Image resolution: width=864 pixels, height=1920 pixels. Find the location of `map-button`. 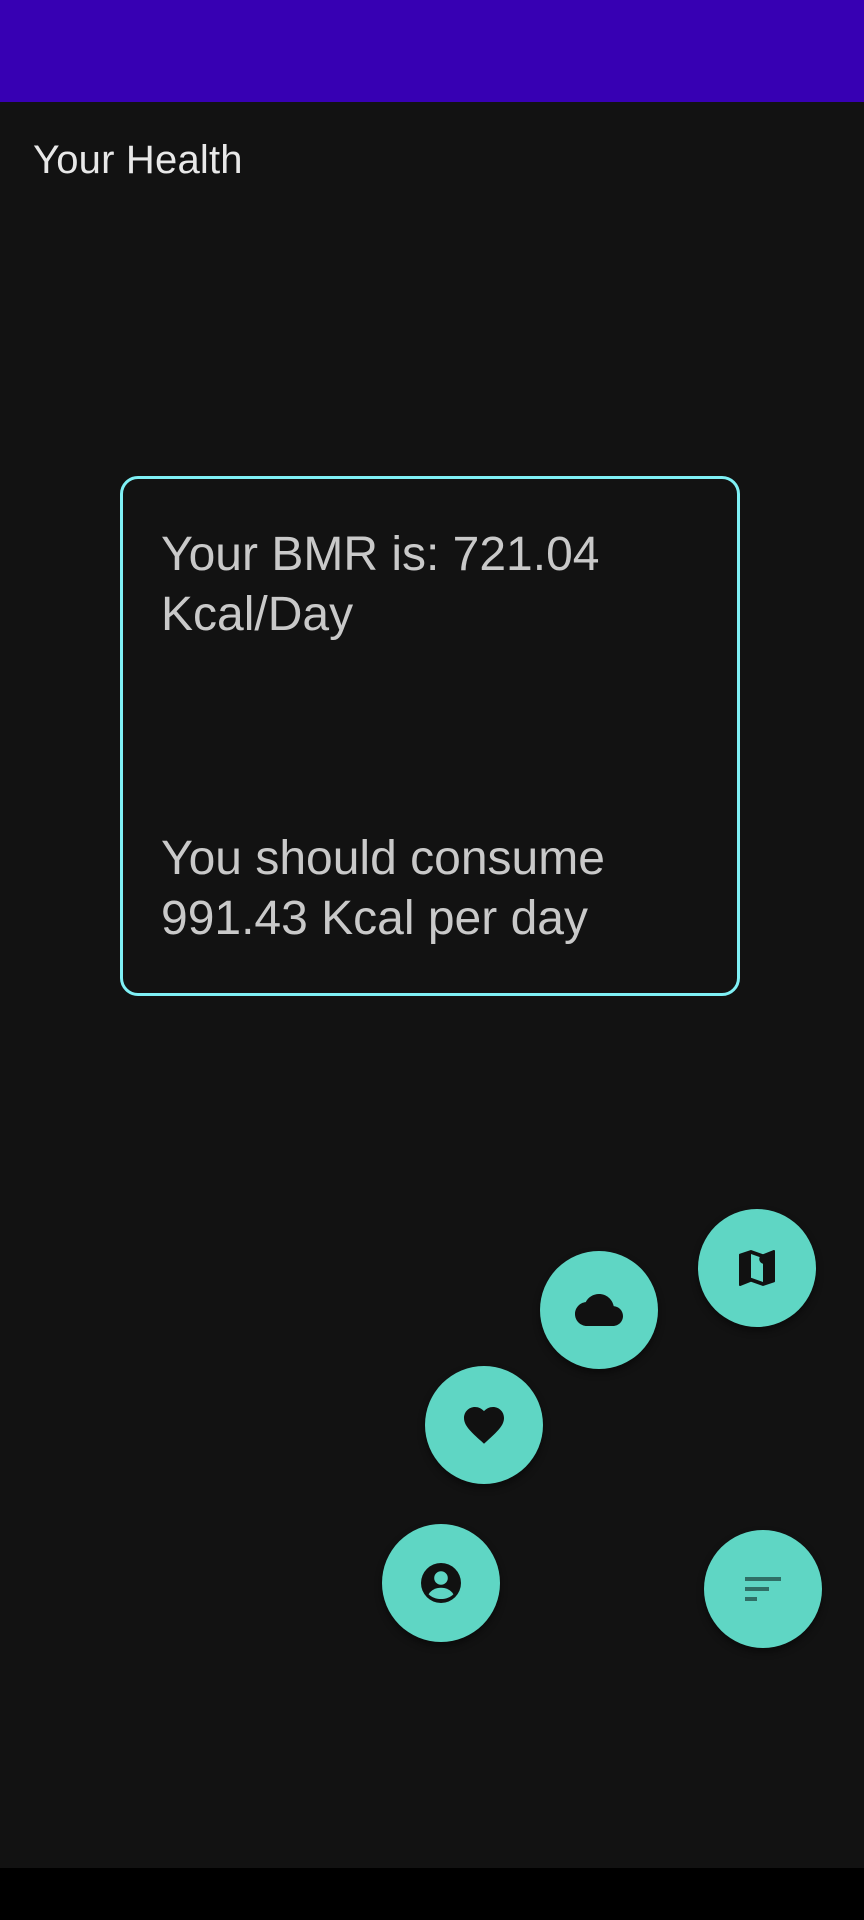

map-button is located at coordinates (757, 1268).